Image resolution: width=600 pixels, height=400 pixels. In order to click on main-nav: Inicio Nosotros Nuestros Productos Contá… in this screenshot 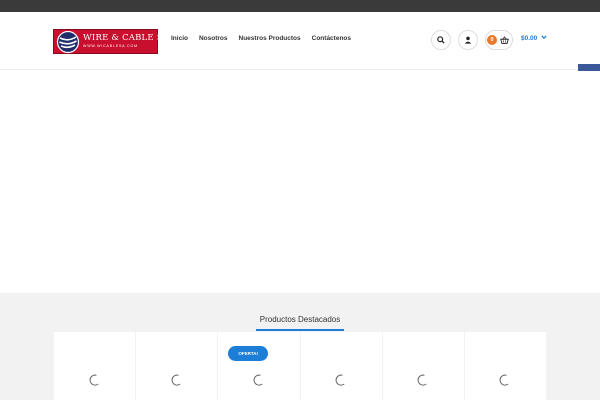, I will do `click(261, 38)`.